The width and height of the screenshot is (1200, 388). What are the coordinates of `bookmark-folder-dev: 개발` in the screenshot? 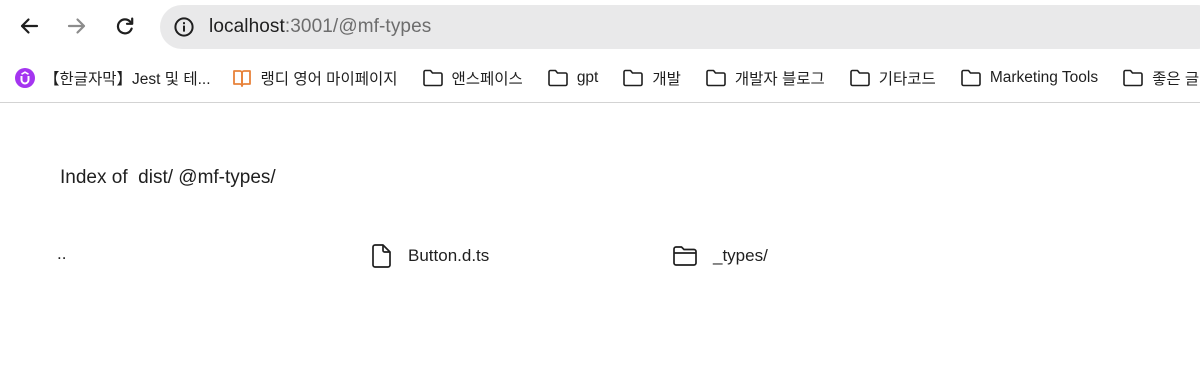 It's located at (651, 78).